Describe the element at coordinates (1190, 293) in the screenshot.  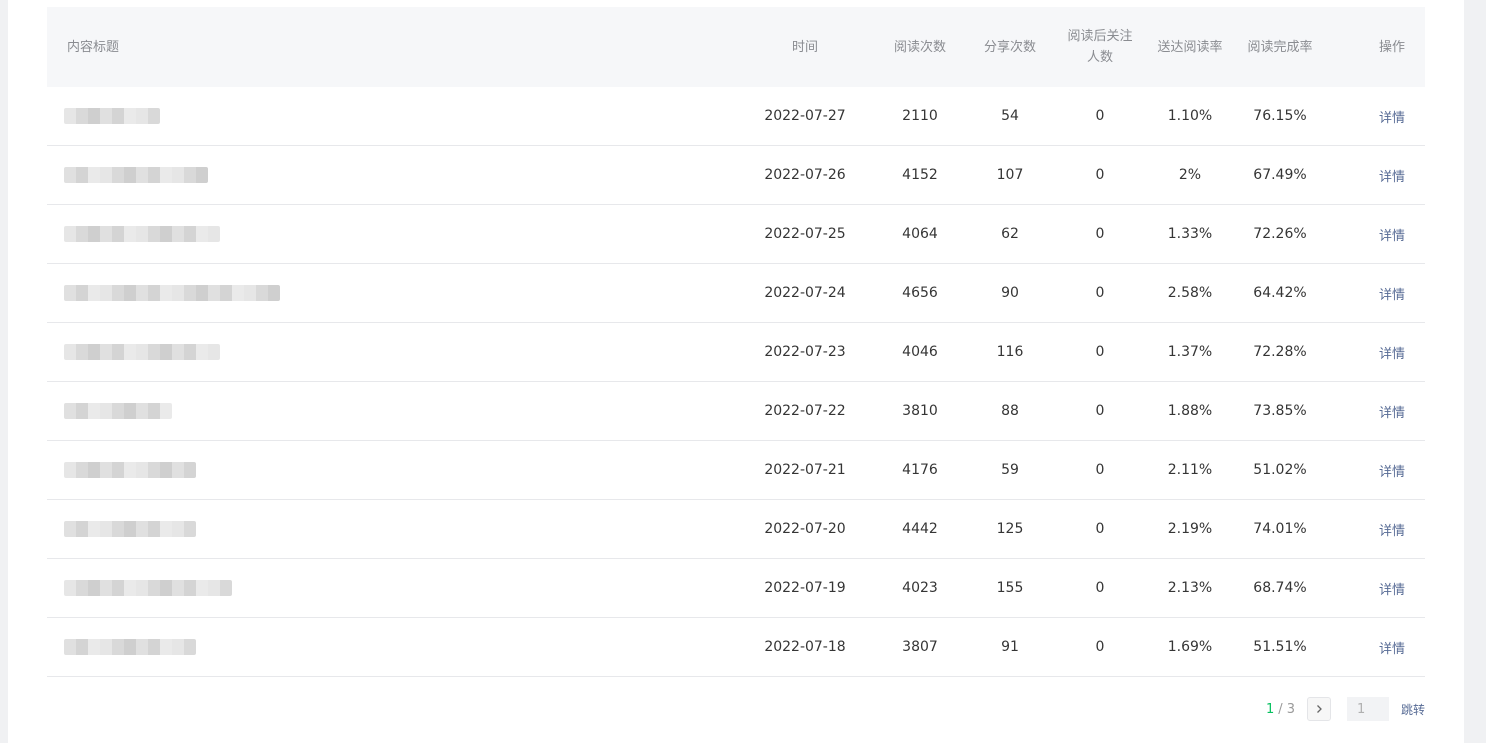
I see `read-rate-cell: 2.58%` at that location.